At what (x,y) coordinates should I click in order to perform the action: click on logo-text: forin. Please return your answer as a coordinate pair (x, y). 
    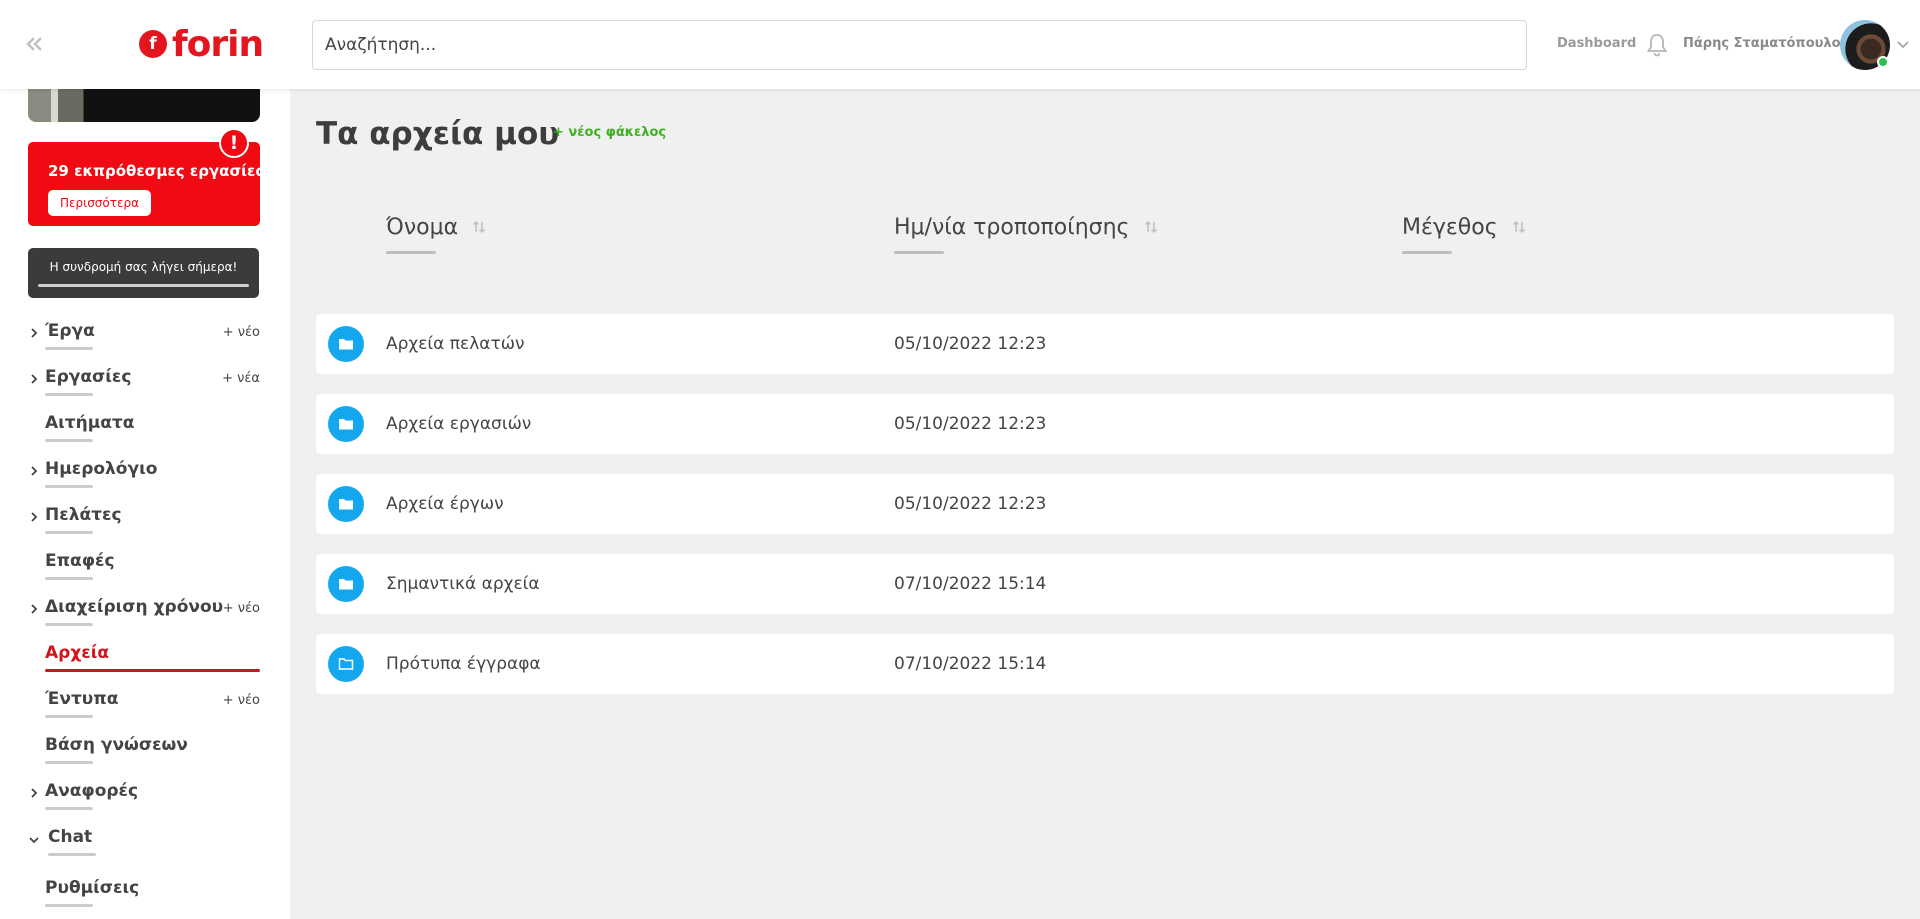
    Looking at the image, I should click on (218, 44).